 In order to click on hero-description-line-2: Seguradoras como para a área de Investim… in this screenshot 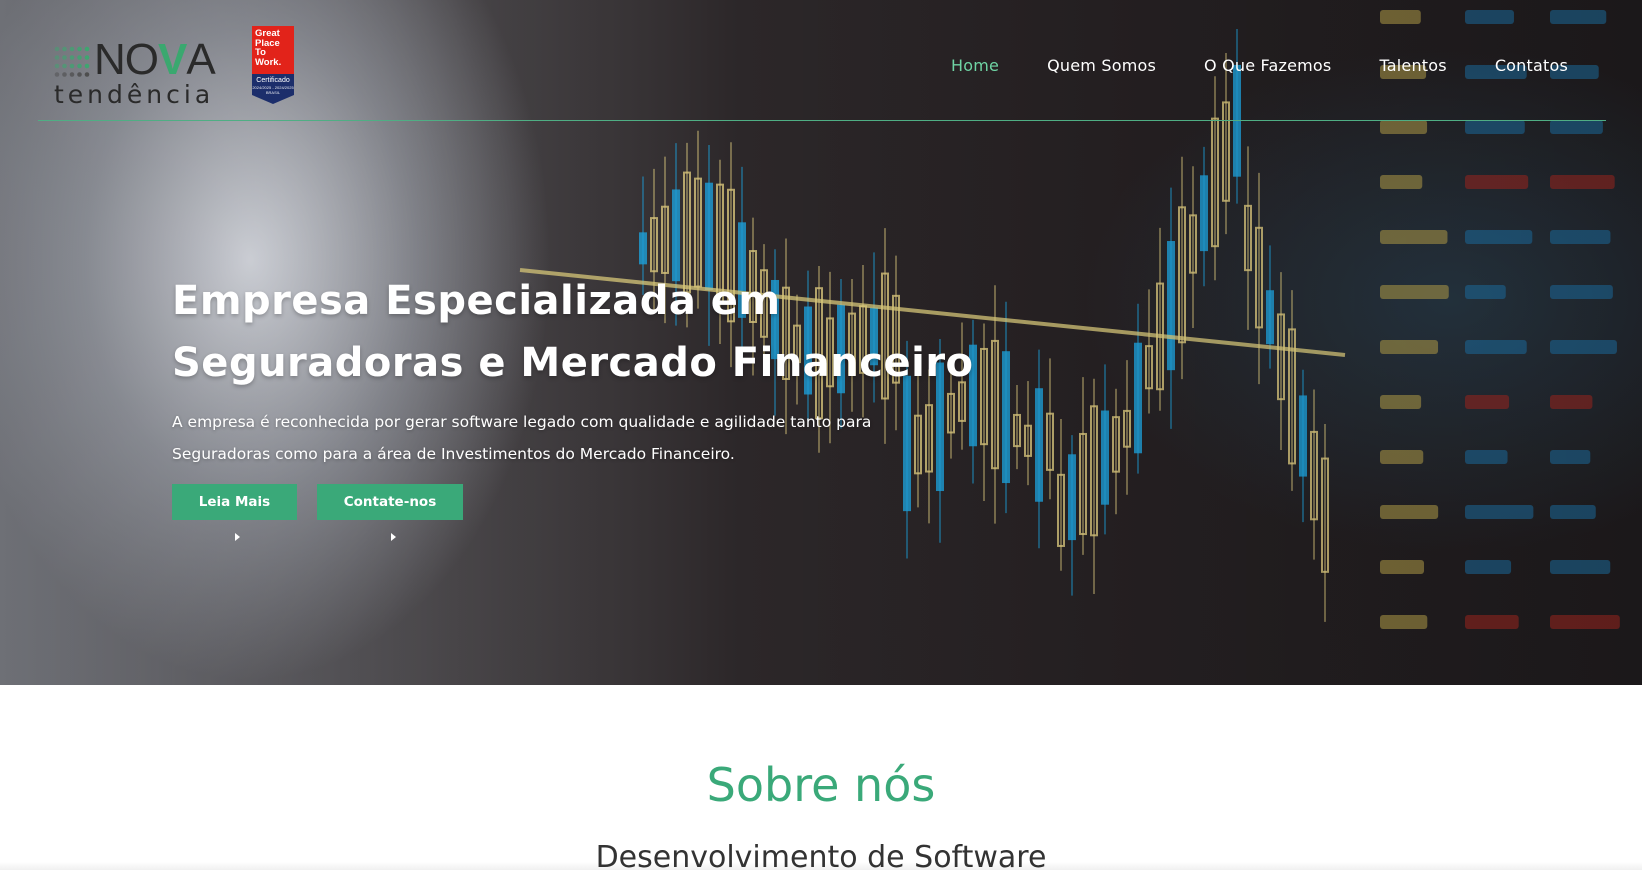, I will do `click(453, 454)`.